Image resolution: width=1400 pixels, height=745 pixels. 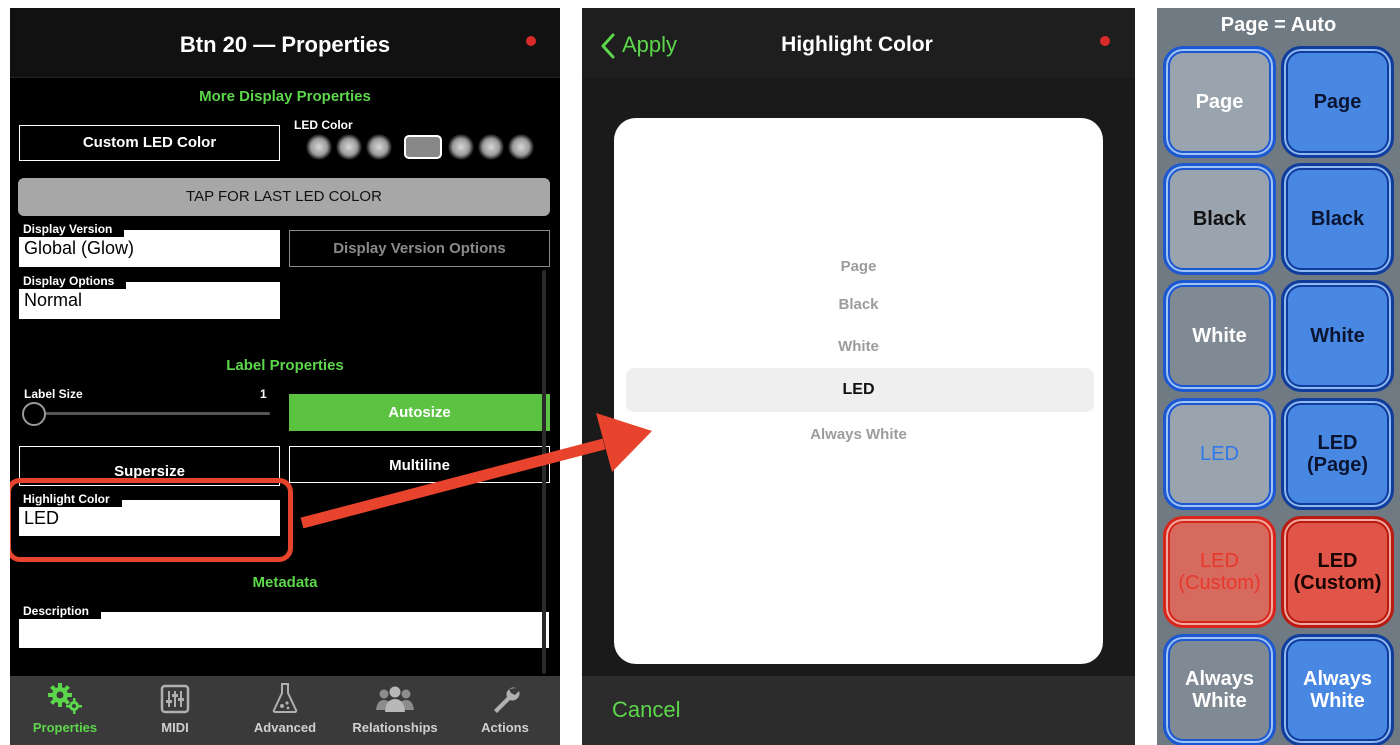 What do you see at coordinates (1337, 689) in the screenshot?
I see `pad-always-white-led: Always White` at bounding box center [1337, 689].